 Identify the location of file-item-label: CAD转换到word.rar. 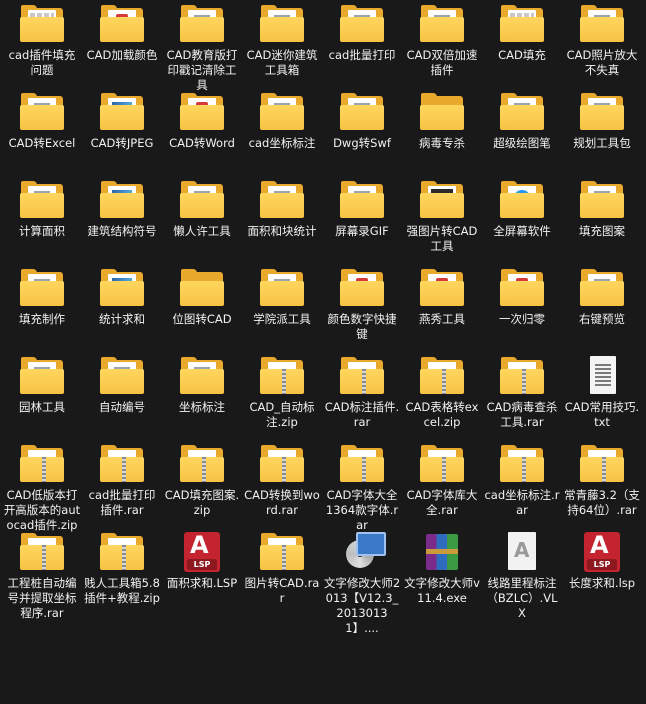
(282, 502).